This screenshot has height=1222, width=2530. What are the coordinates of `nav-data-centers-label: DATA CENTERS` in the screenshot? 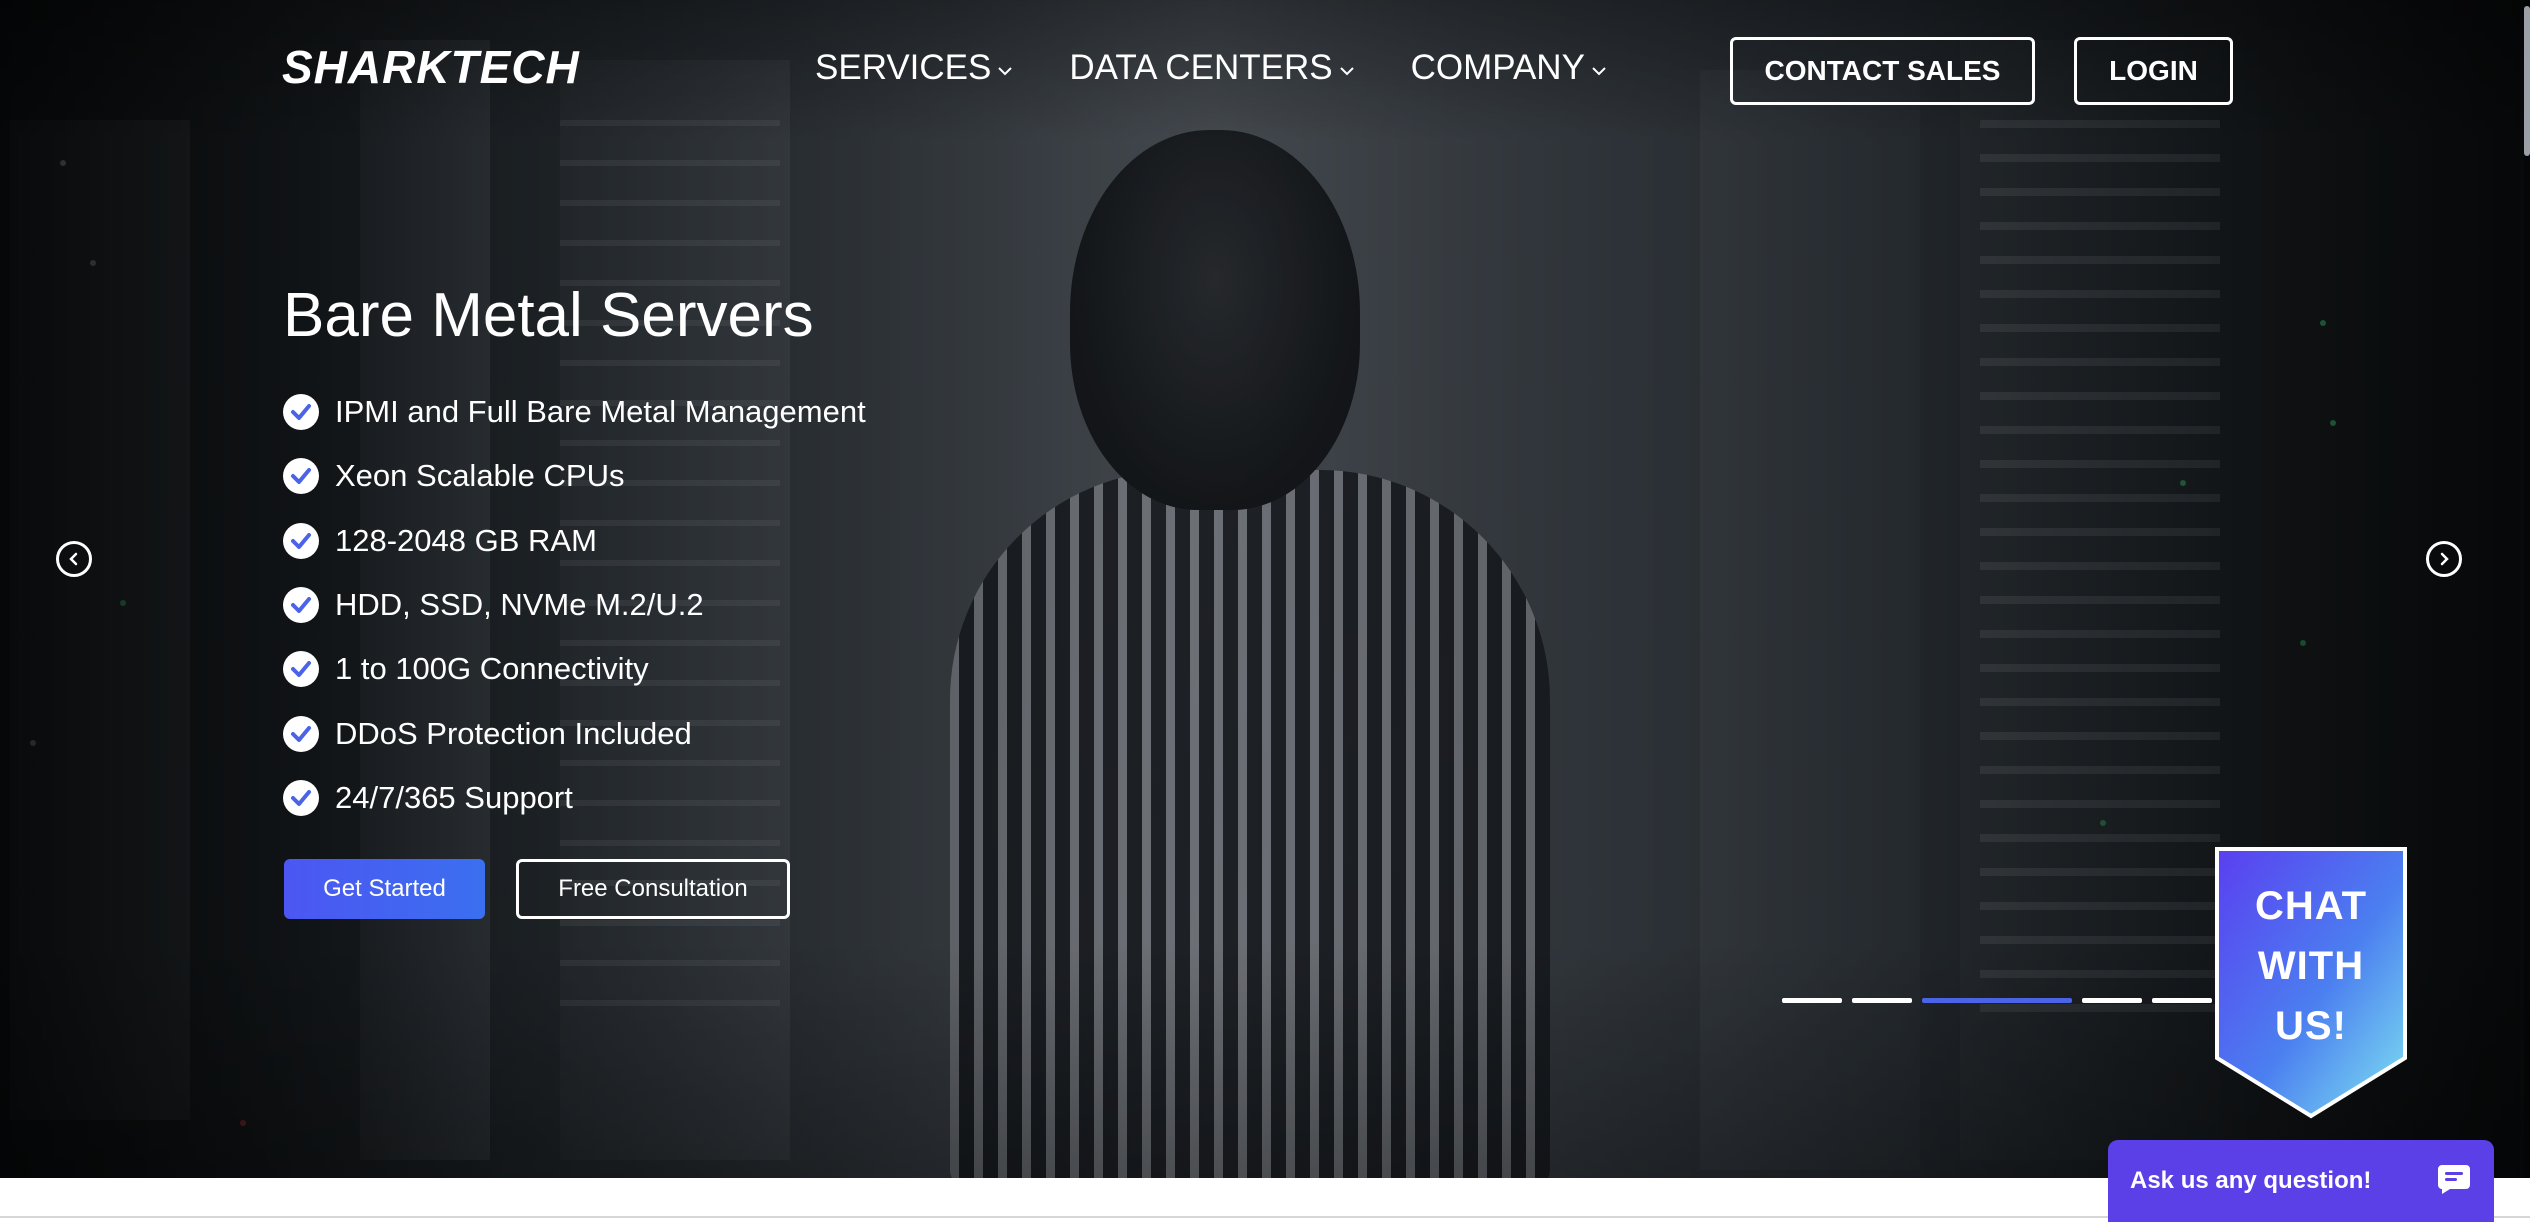 It's located at (1201, 67).